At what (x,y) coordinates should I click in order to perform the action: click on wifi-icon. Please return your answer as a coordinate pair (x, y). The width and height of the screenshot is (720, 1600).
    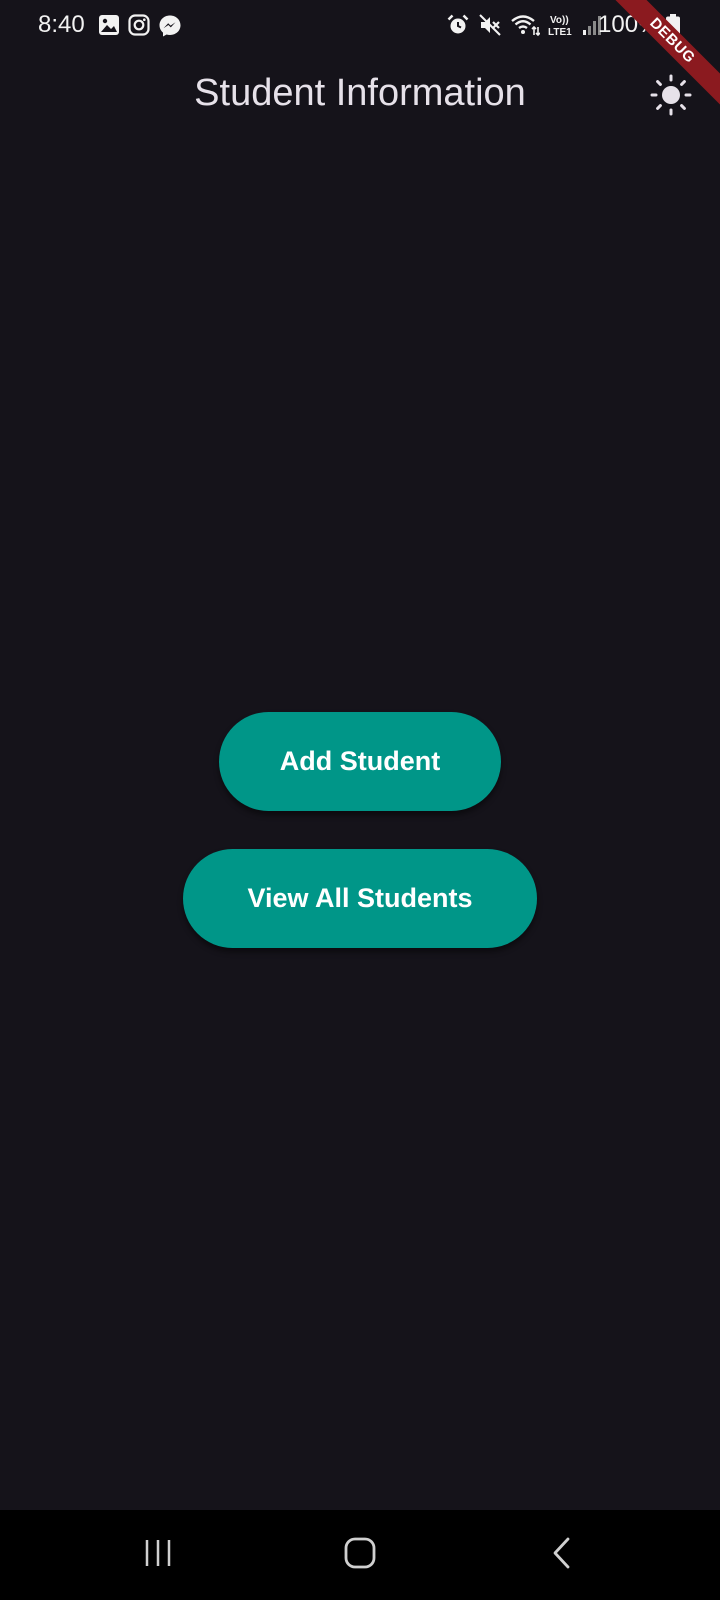
    Looking at the image, I should click on (525, 25).